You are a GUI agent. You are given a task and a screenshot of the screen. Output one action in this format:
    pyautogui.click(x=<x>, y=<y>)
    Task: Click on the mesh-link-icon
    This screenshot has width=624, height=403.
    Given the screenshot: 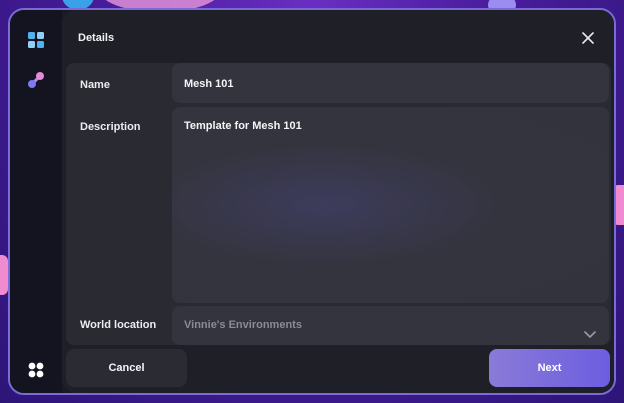 What is the action you would take?
    pyautogui.click(x=36, y=80)
    